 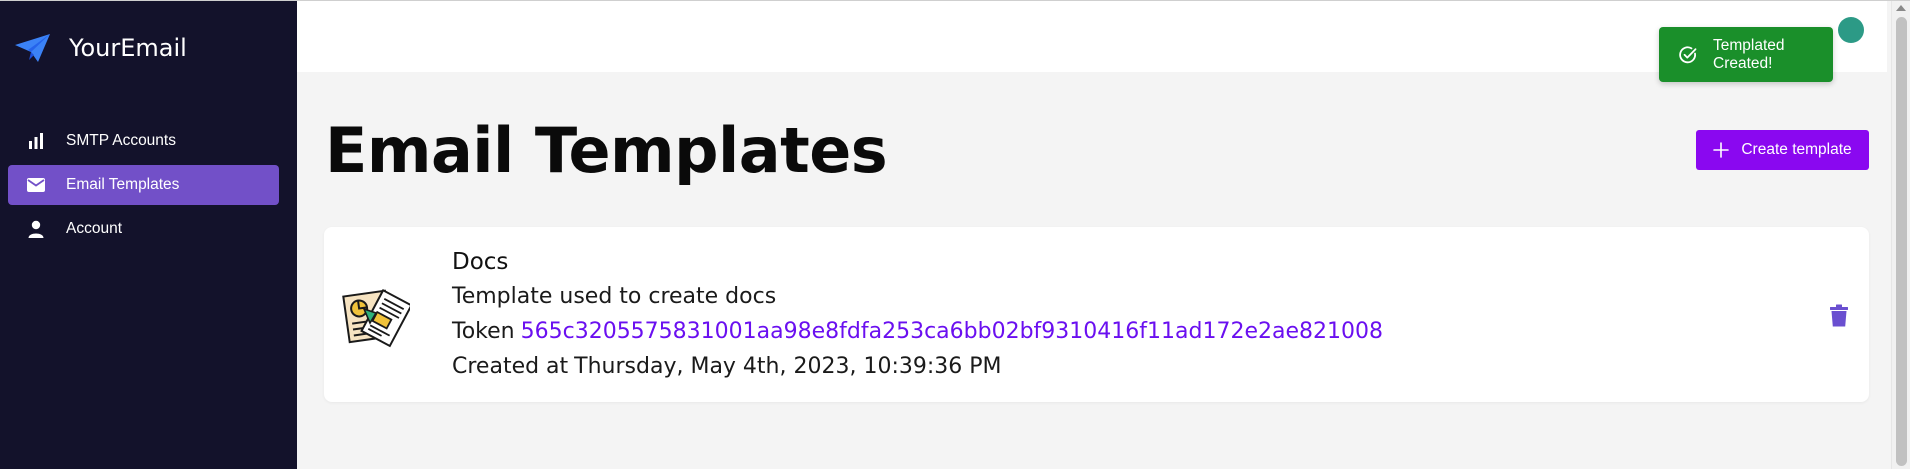 I want to click on document-illustration-icon, so click(x=375, y=314).